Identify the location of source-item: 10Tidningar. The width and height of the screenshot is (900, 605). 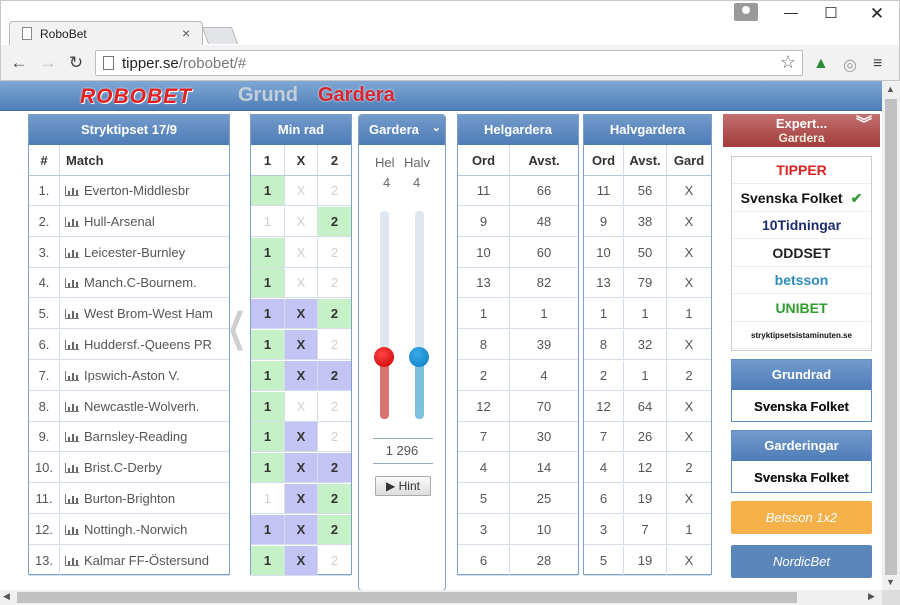
(801, 225).